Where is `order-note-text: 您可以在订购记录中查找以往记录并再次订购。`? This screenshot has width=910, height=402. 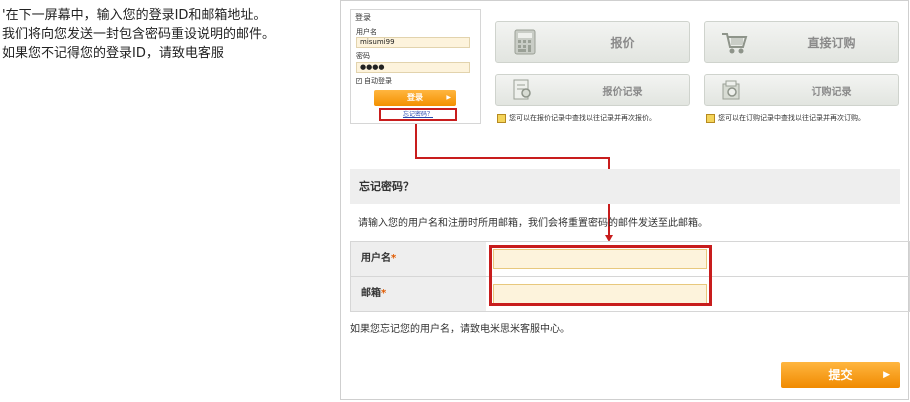
order-note-text: 您可以在订购记录中查找以往记录并再次订购。 is located at coordinates (791, 118).